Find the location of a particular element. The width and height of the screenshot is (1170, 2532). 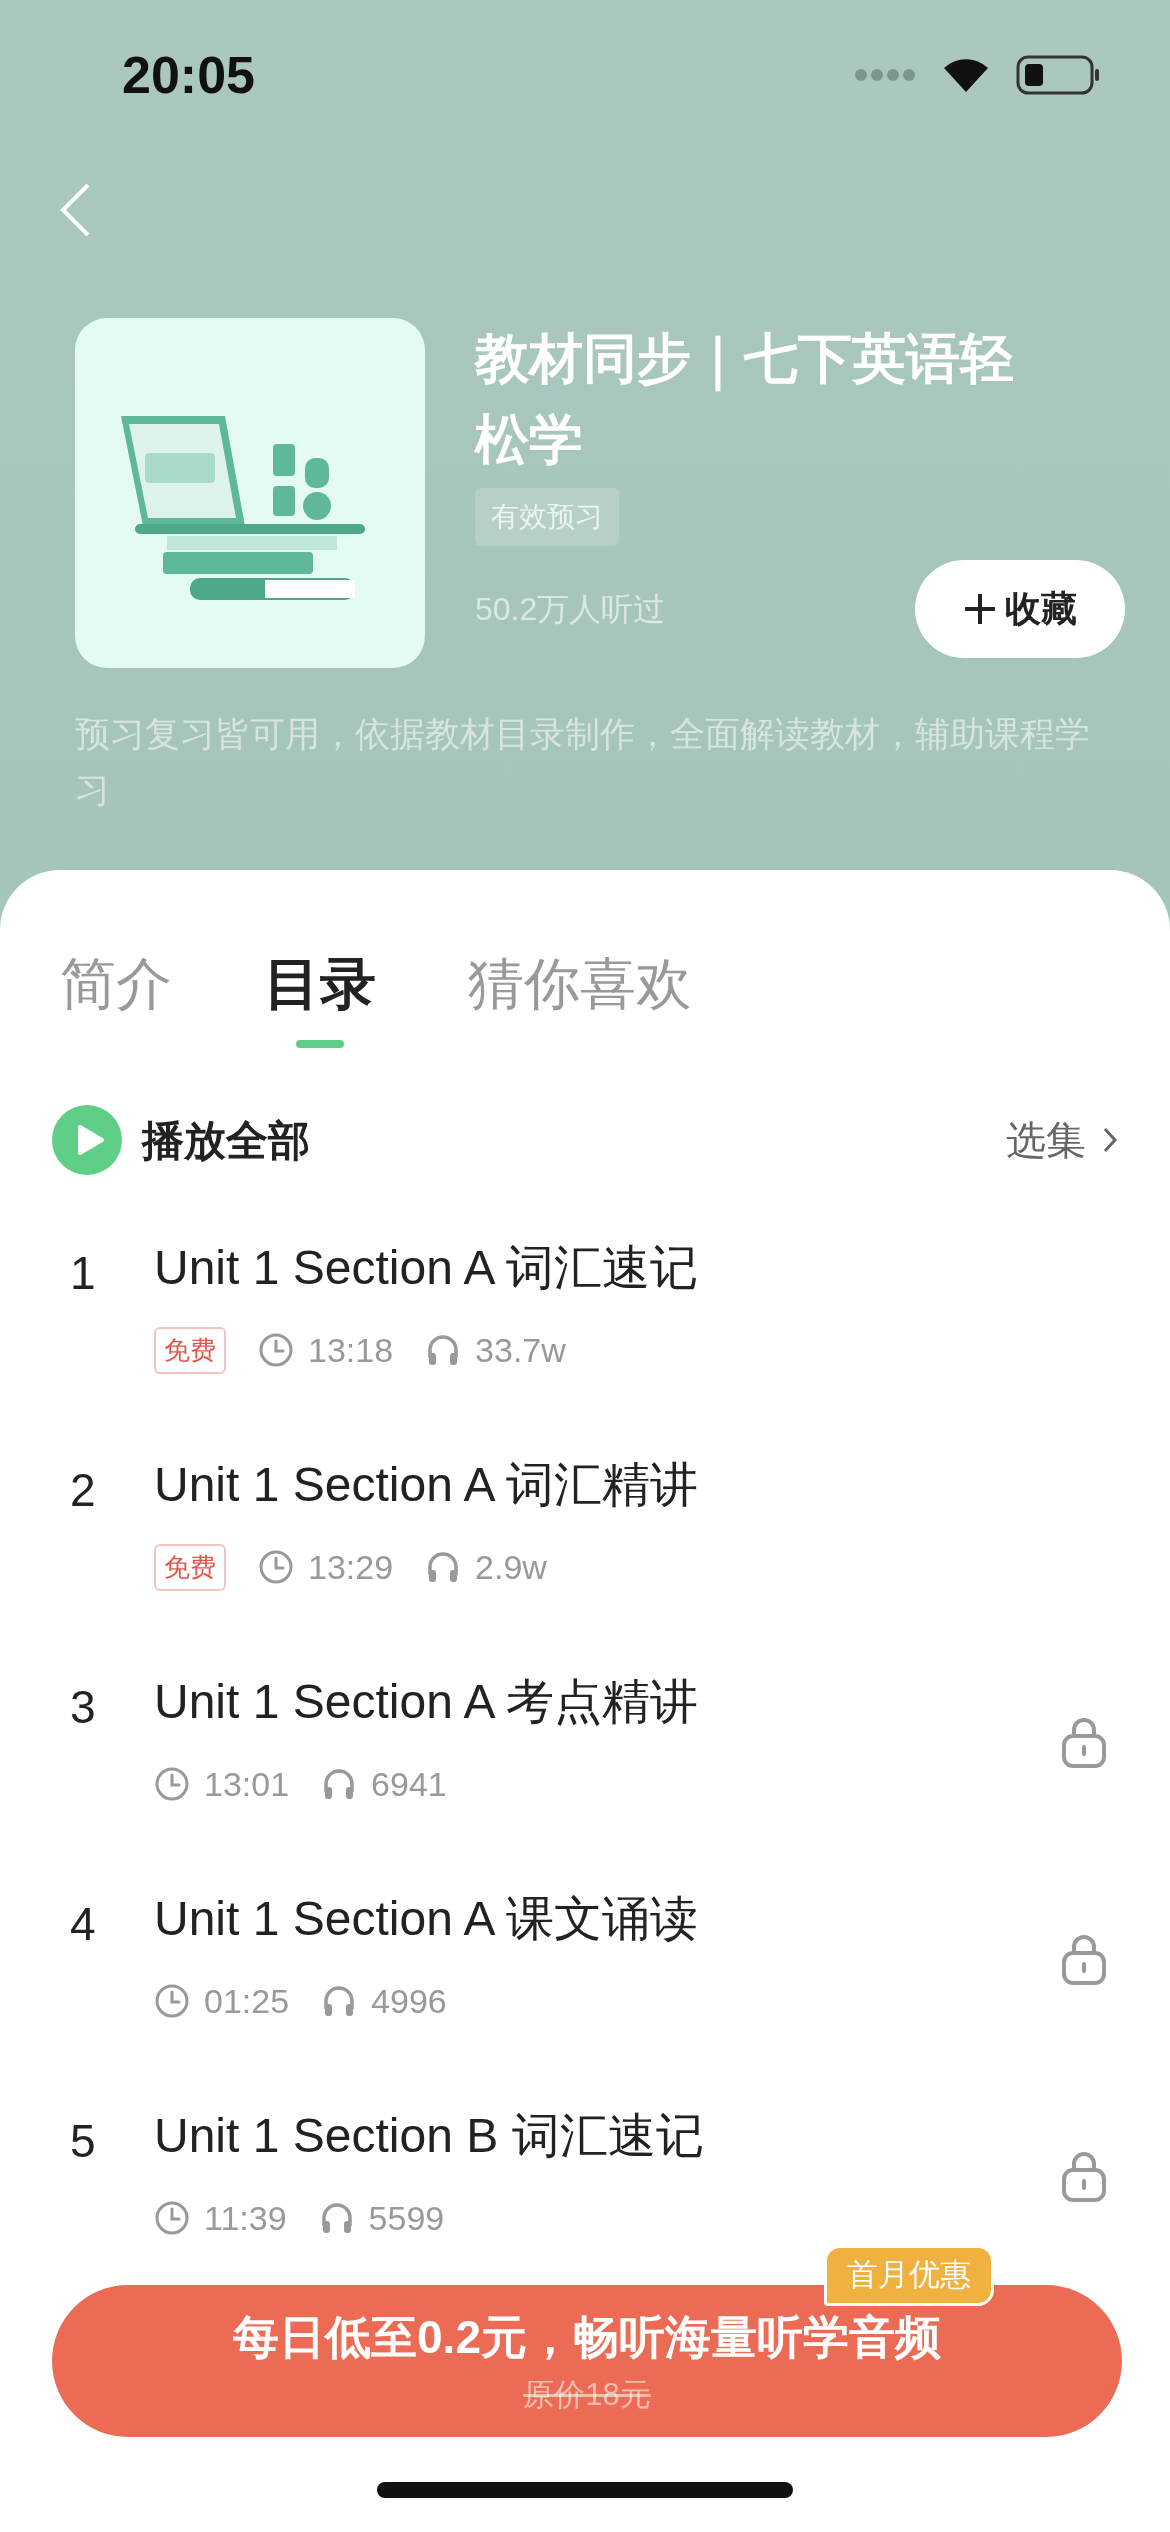

back-icon is located at coordinates (75, 210).